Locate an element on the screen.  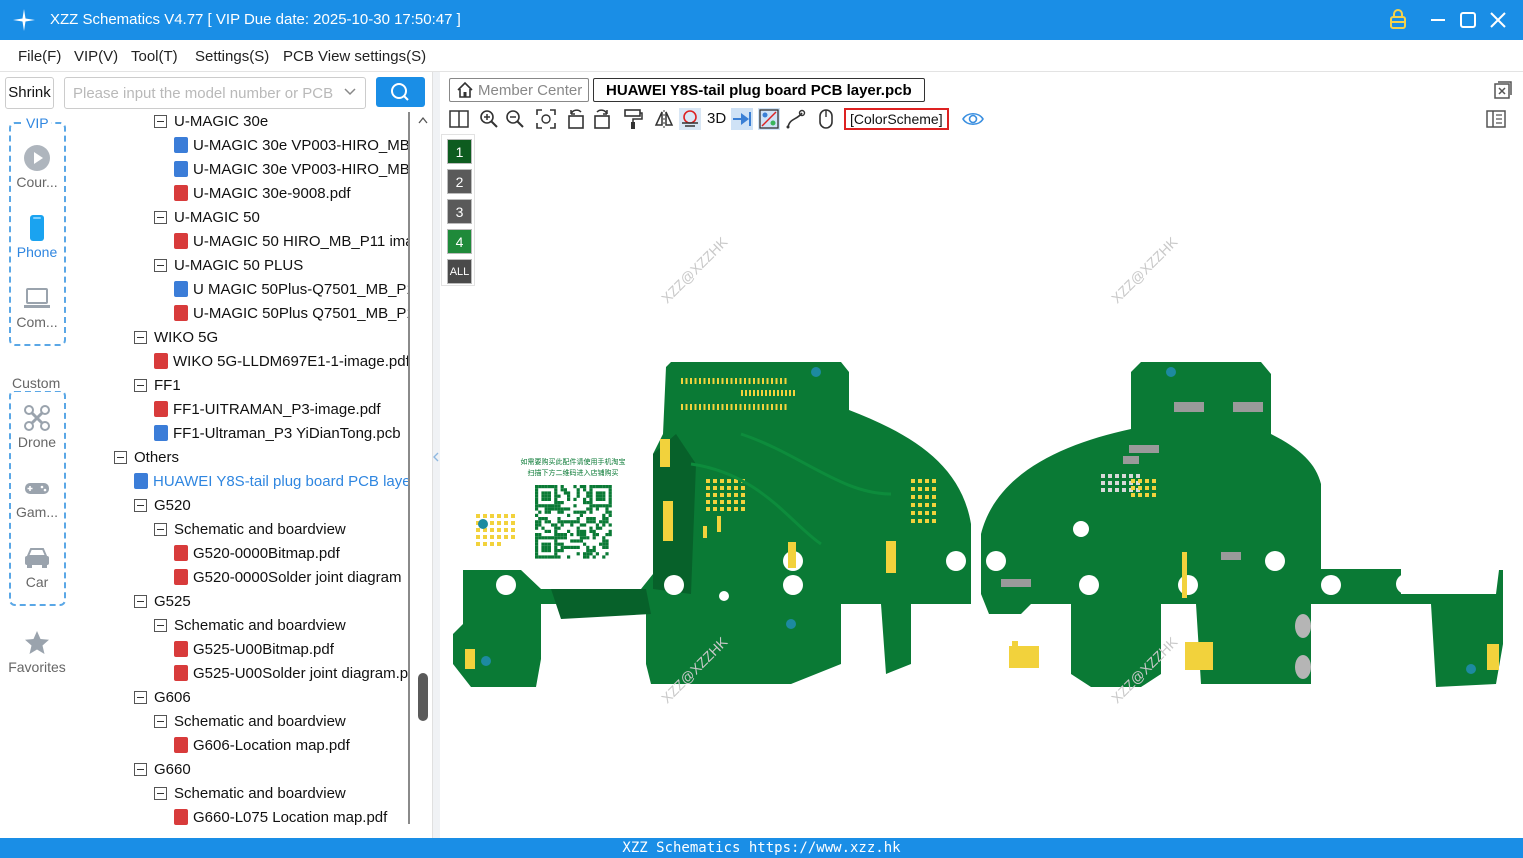
tree-folder: U-MAGIC 30e is located at coordinates (211, 122).